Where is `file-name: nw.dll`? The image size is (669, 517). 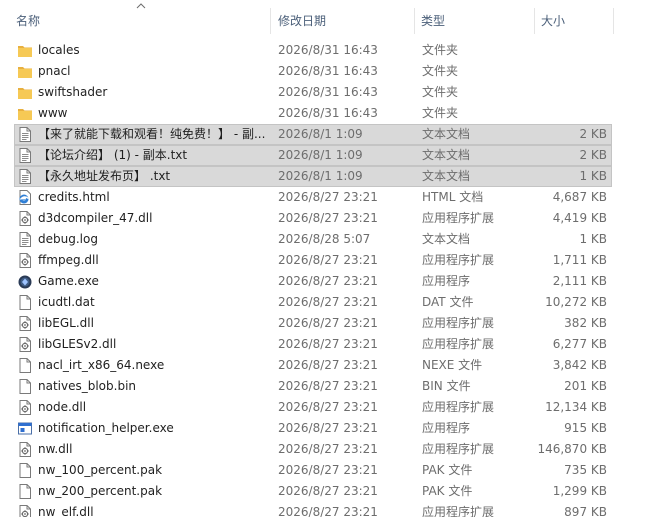 file-name: nw.dll is located at coordinates (55, 449).